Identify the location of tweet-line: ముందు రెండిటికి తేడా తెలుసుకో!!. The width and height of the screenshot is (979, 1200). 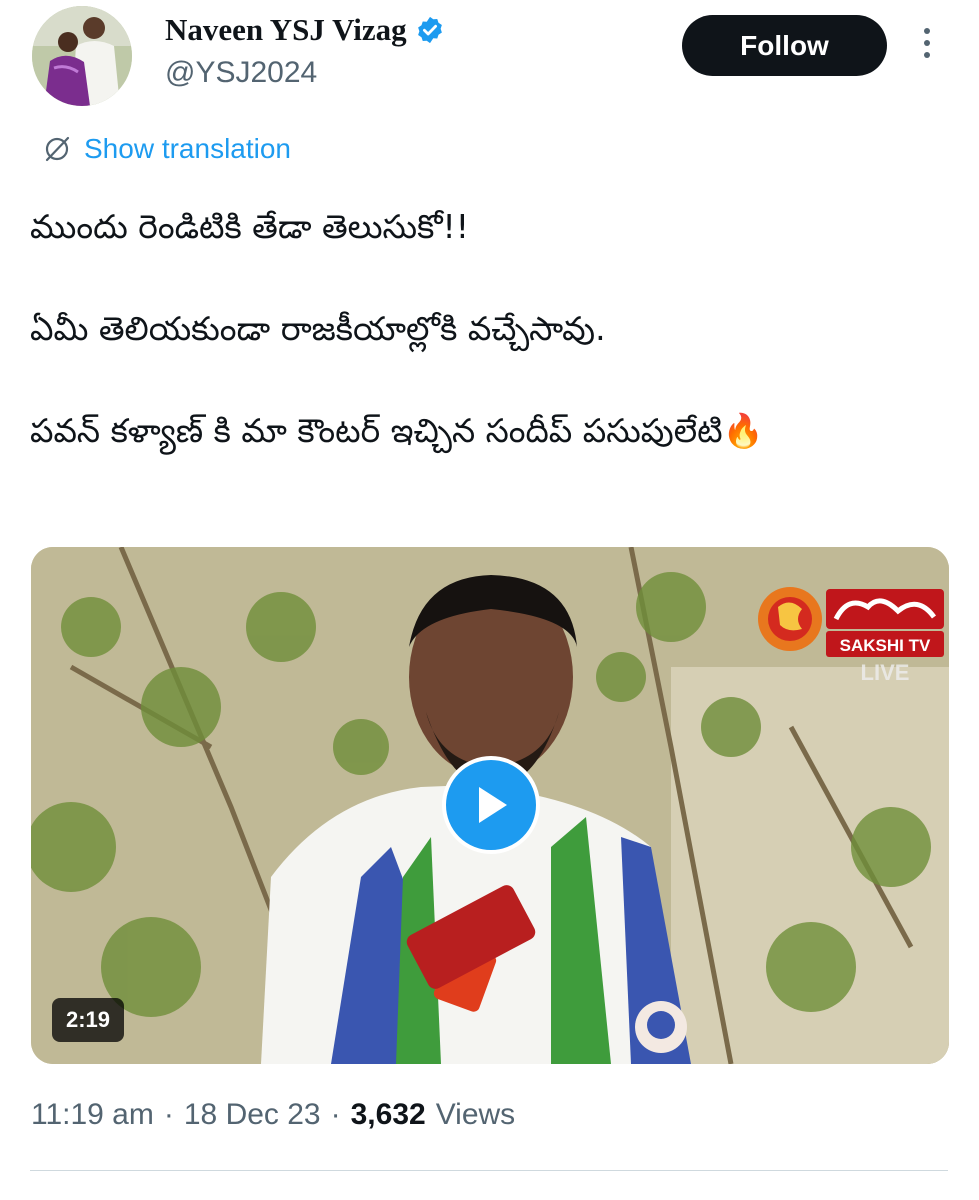
(250, 226).